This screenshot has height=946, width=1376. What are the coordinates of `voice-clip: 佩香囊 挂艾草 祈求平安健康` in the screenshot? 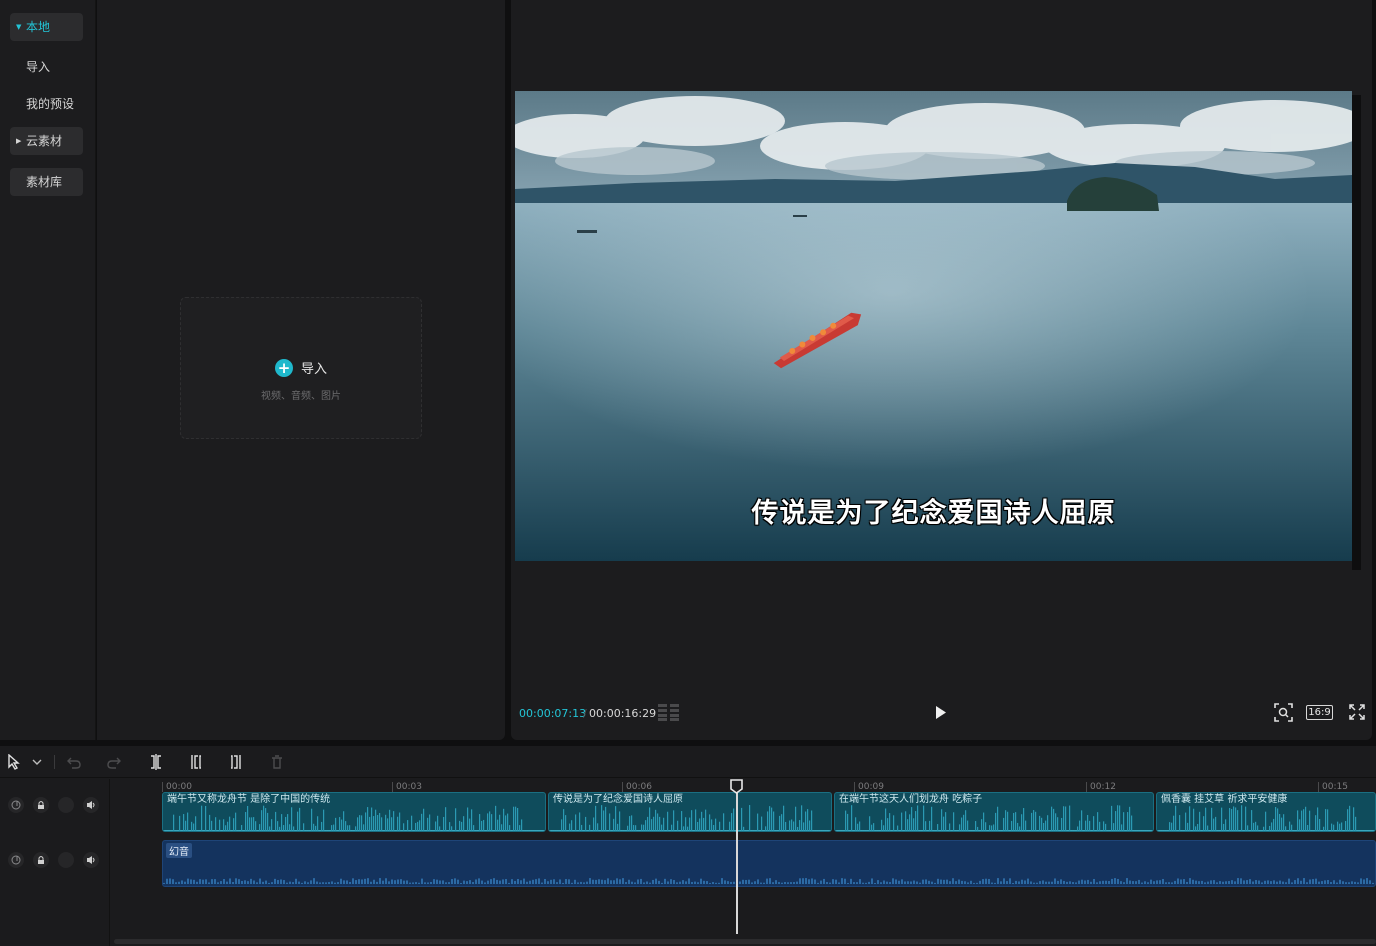 It's located at (1266, 812).